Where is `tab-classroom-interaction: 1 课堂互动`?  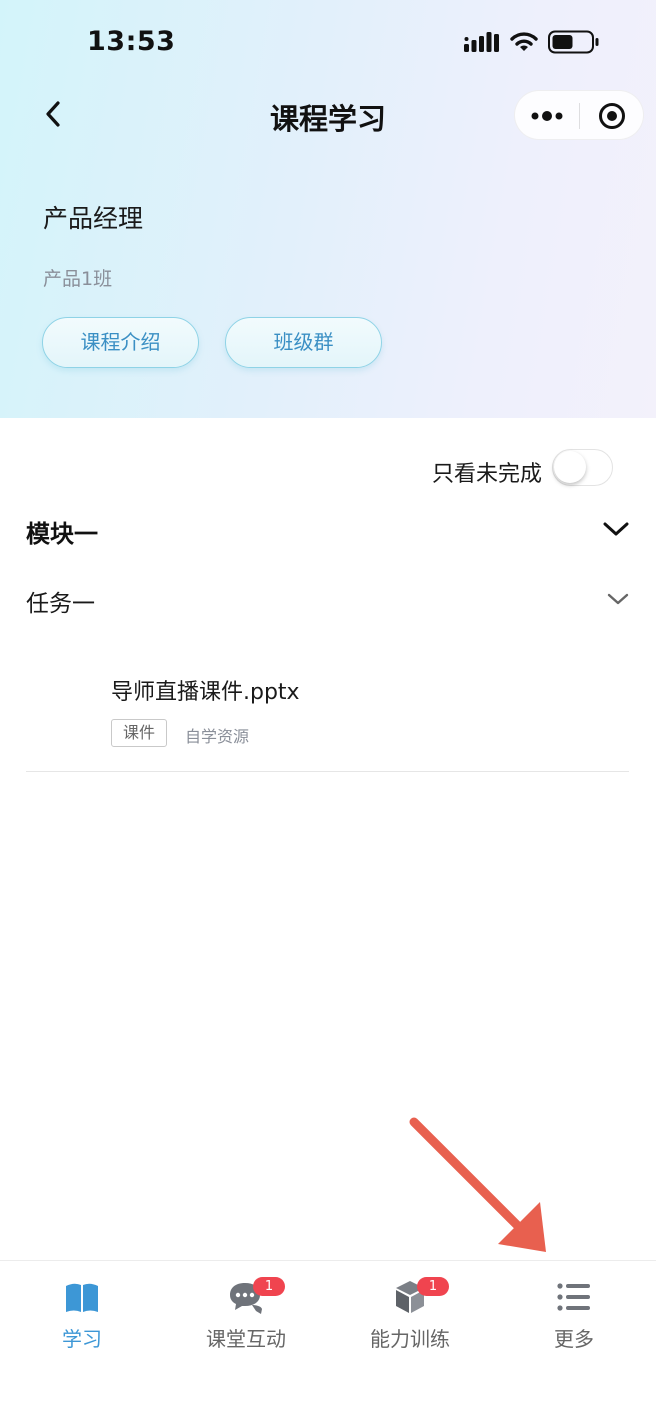 tab-classroom-interaction: 1 课堂互动 is located at coordinates (246, 1311).